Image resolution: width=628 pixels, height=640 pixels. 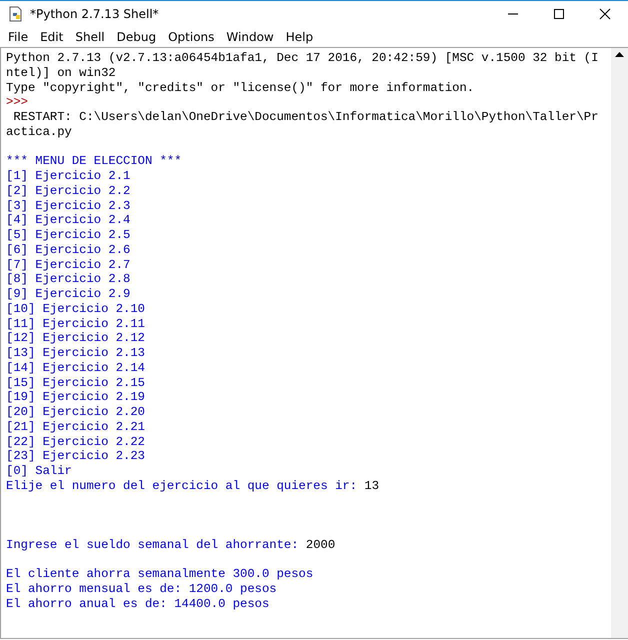 I want to click on program-output: [11] Ejercicio 2.11, so click(x=75, y=324).